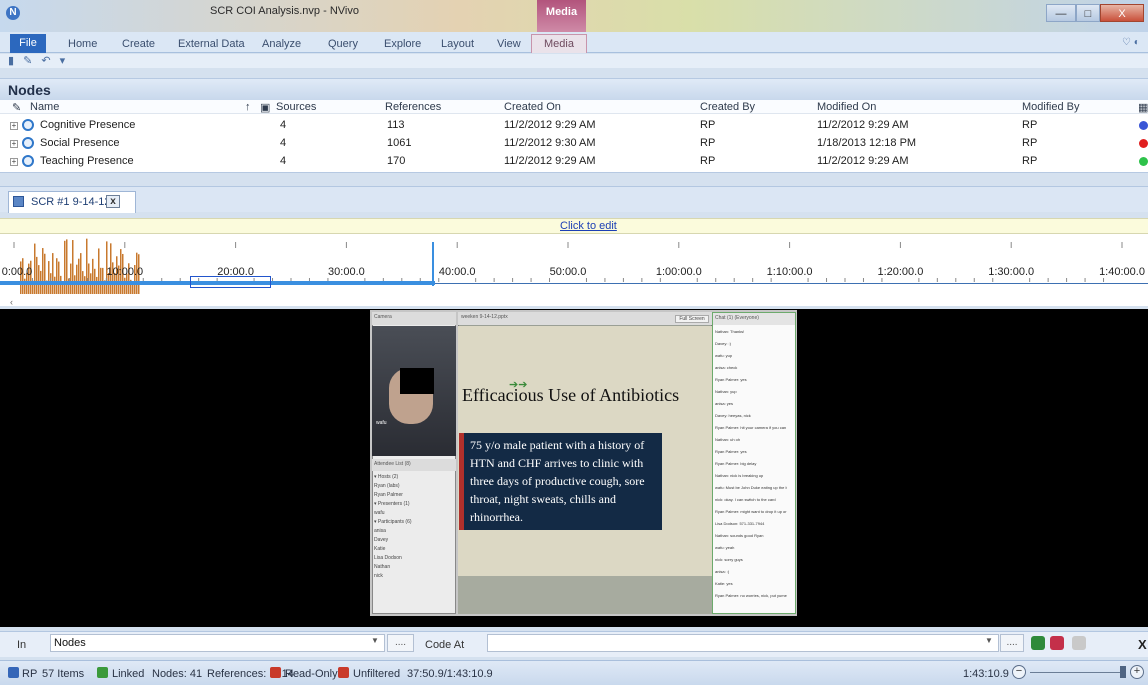  What do you see at coordinates (413, 107) in the screenshot?
I see `column-header-references: References` at bounding box center [413, 107].